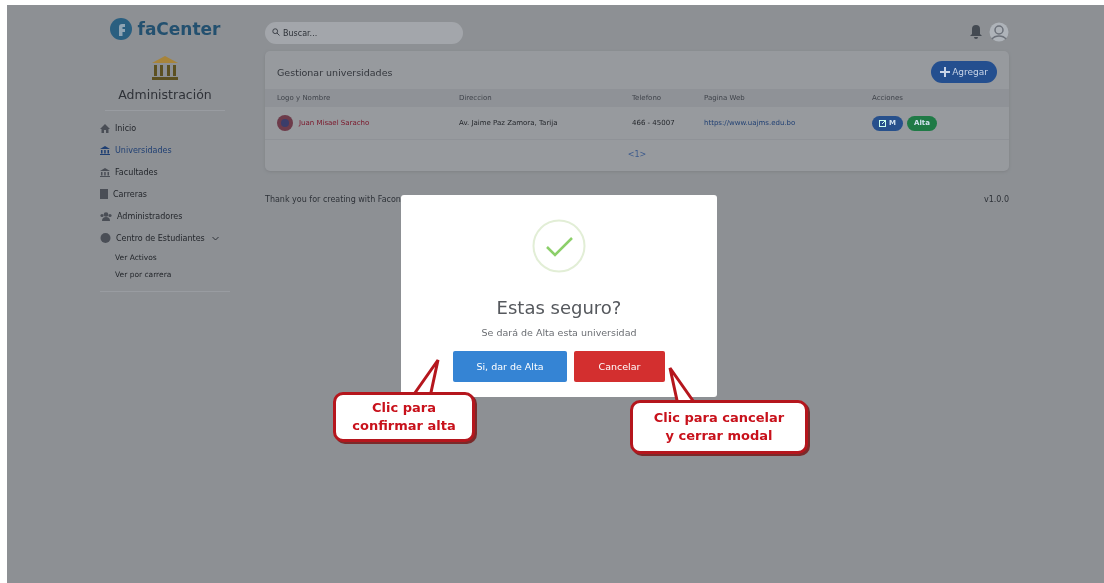 The image size is (1104, 583). I want to click on dialog-title: Estas seguro?, so click(559, 307).